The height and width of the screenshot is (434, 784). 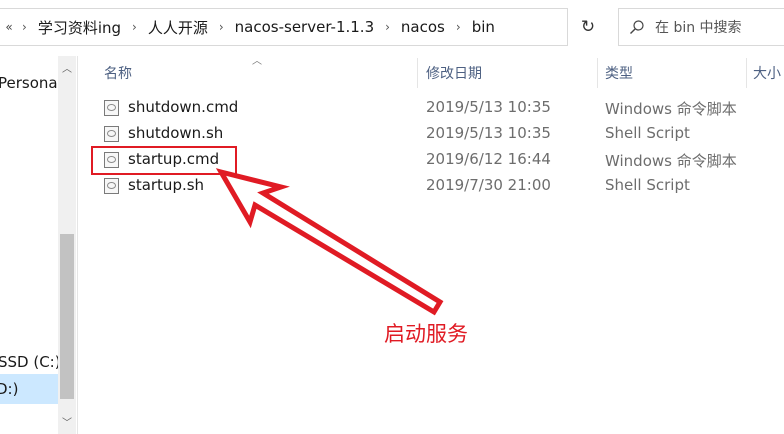 What do you see at coordinates (329, 242) in the screenshot?
I see `annotation-arrow-icon` at bounding box center [329, 242].